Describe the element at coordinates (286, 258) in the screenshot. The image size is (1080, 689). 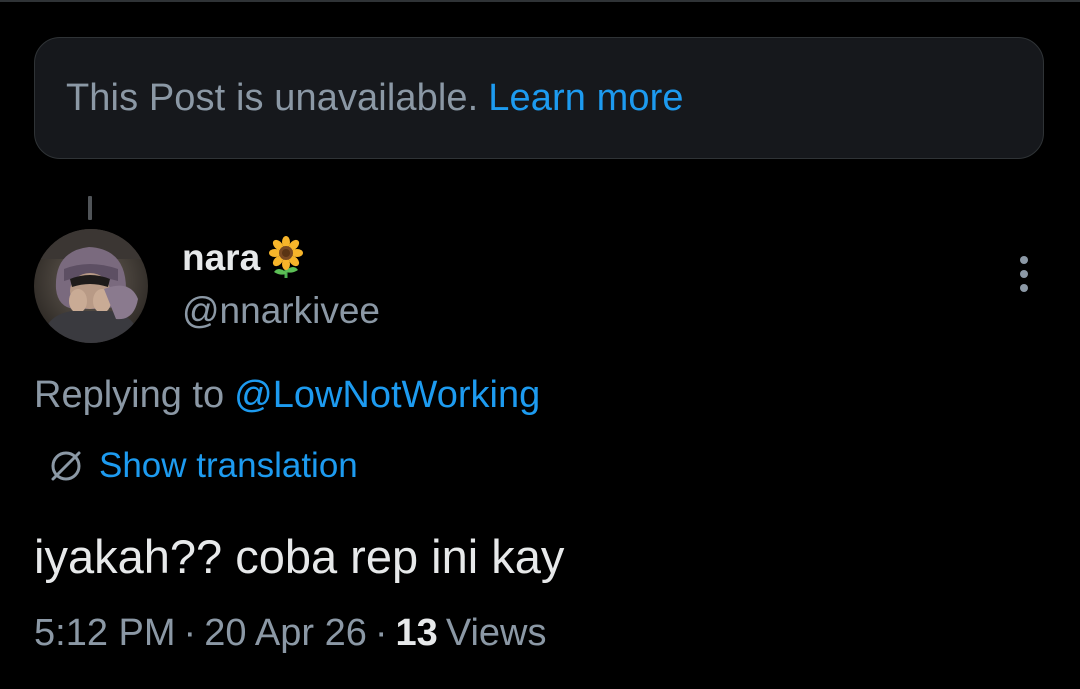
I see `sunflower-icon` at that location.